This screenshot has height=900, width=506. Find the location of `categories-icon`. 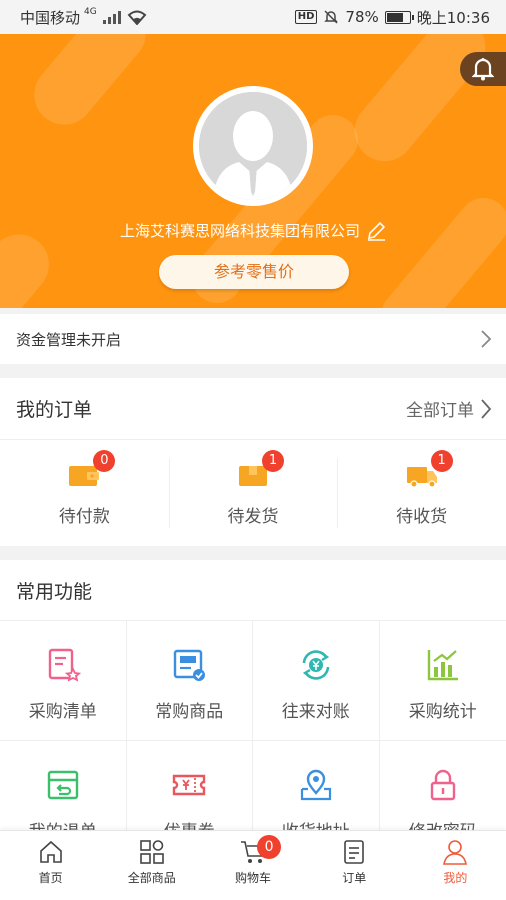

categories-icon is located at coordinates (151, 852).